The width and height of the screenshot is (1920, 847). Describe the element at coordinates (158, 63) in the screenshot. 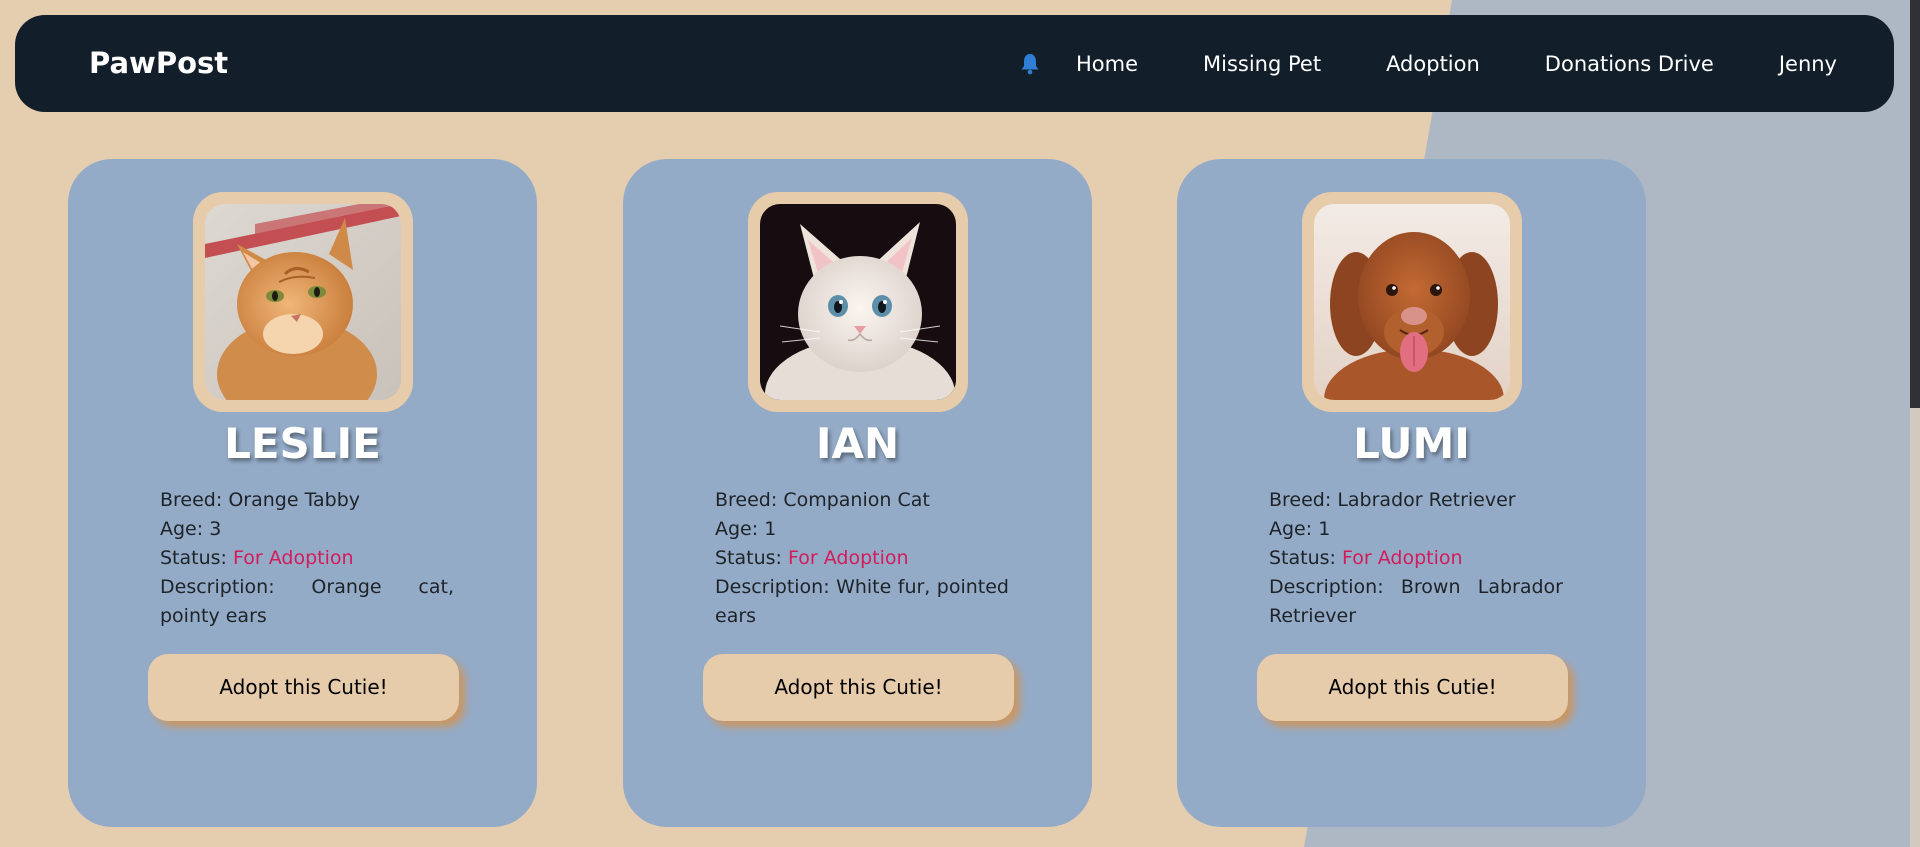

I see `brand-logo: PawPost` at that location.